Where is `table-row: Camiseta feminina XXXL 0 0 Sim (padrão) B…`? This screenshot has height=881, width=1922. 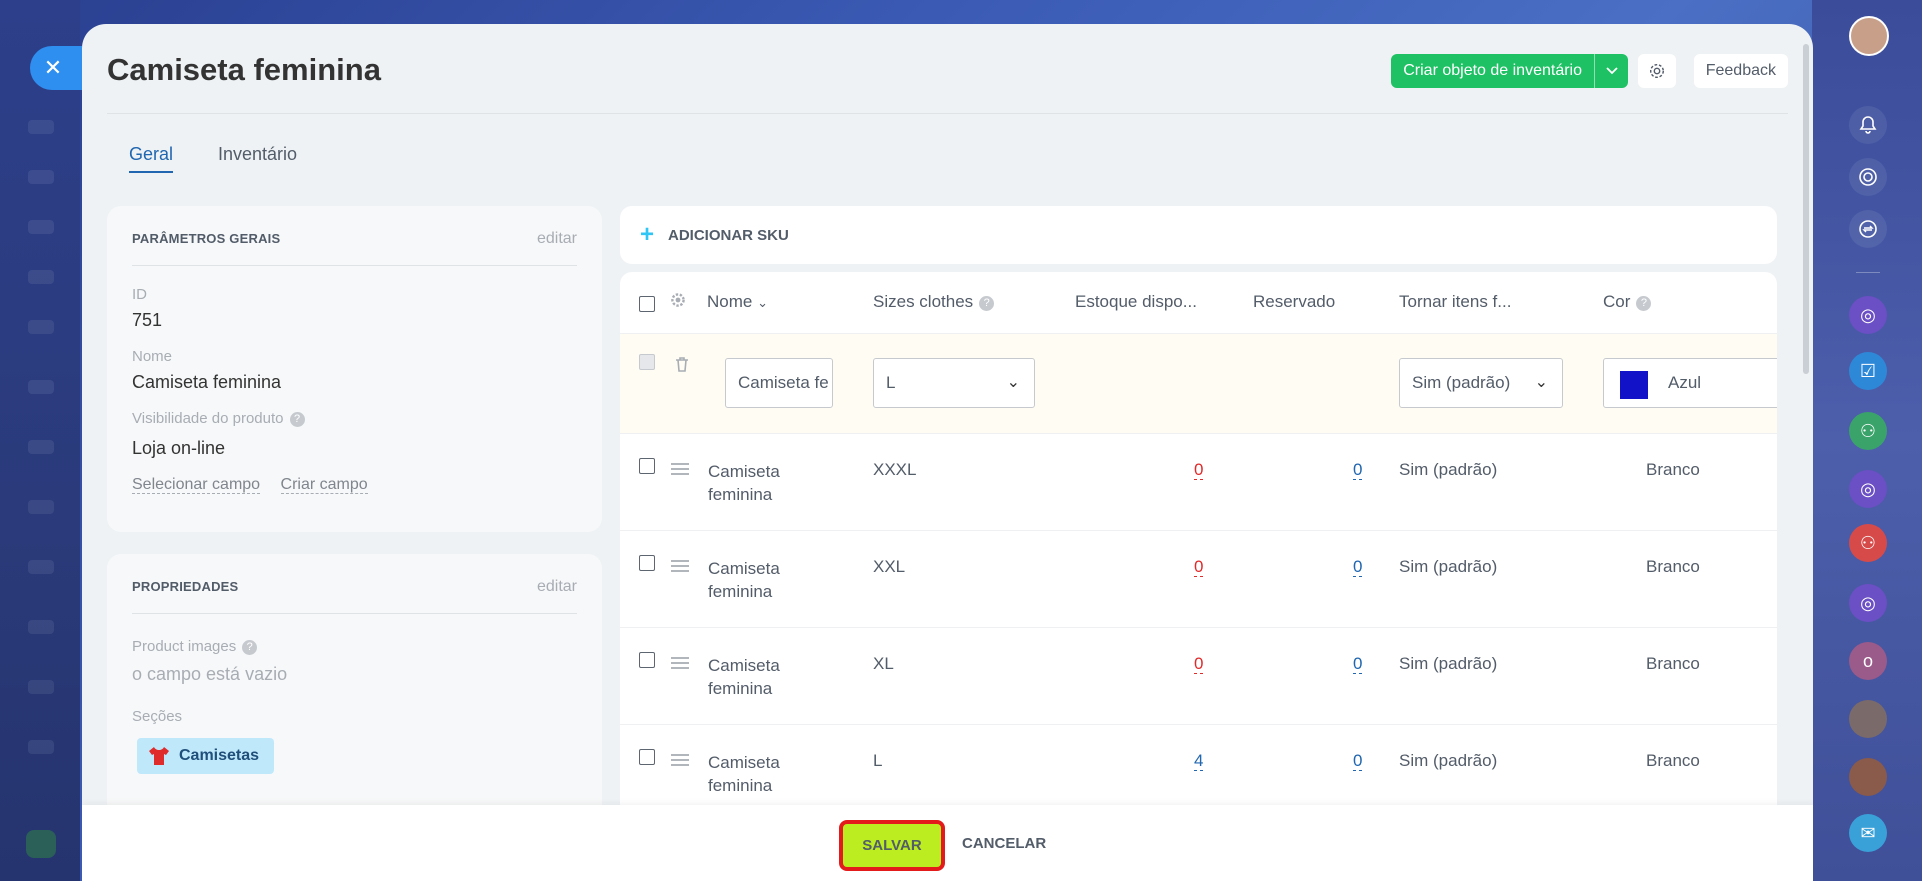
table-row: Camiseta feminina XXXL 0 0 Sim (padrão) B… is located at coordinates (1198, 482).